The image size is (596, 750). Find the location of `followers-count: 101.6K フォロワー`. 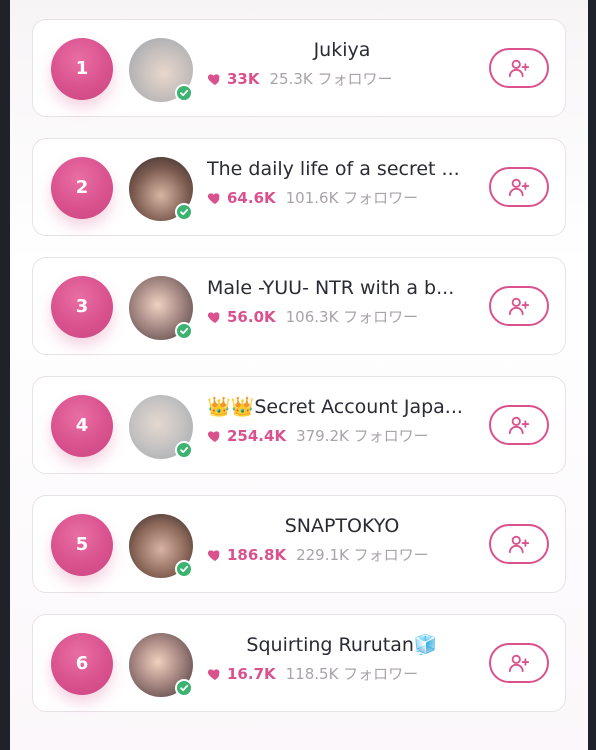

followers-count: 101.6K フォロワー is located at coordinates (352, 198).